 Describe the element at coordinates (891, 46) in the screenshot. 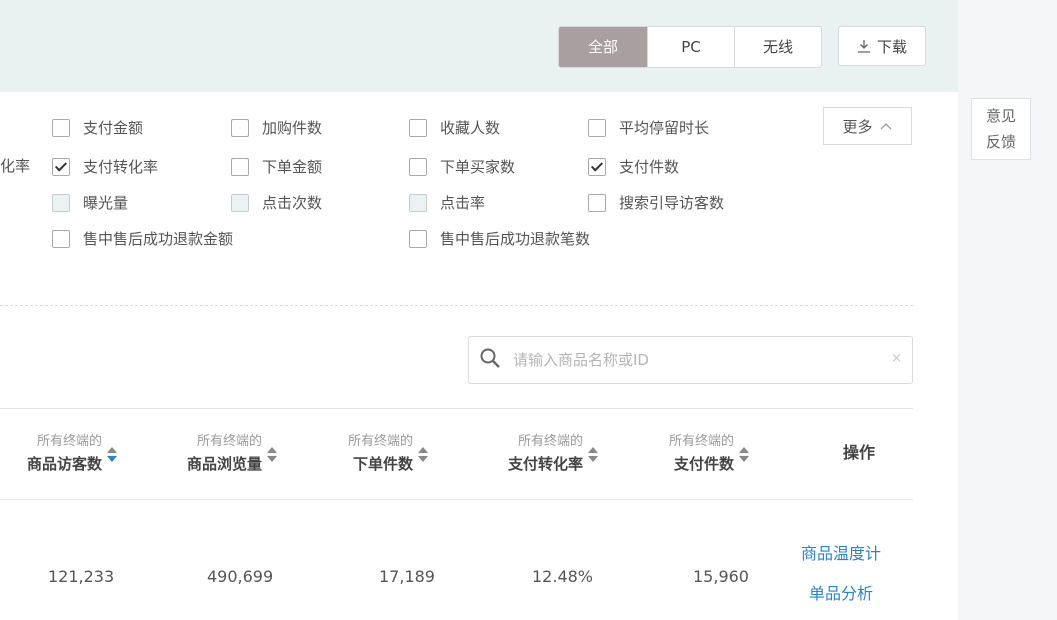

I see `download-label: 下载` at that location.